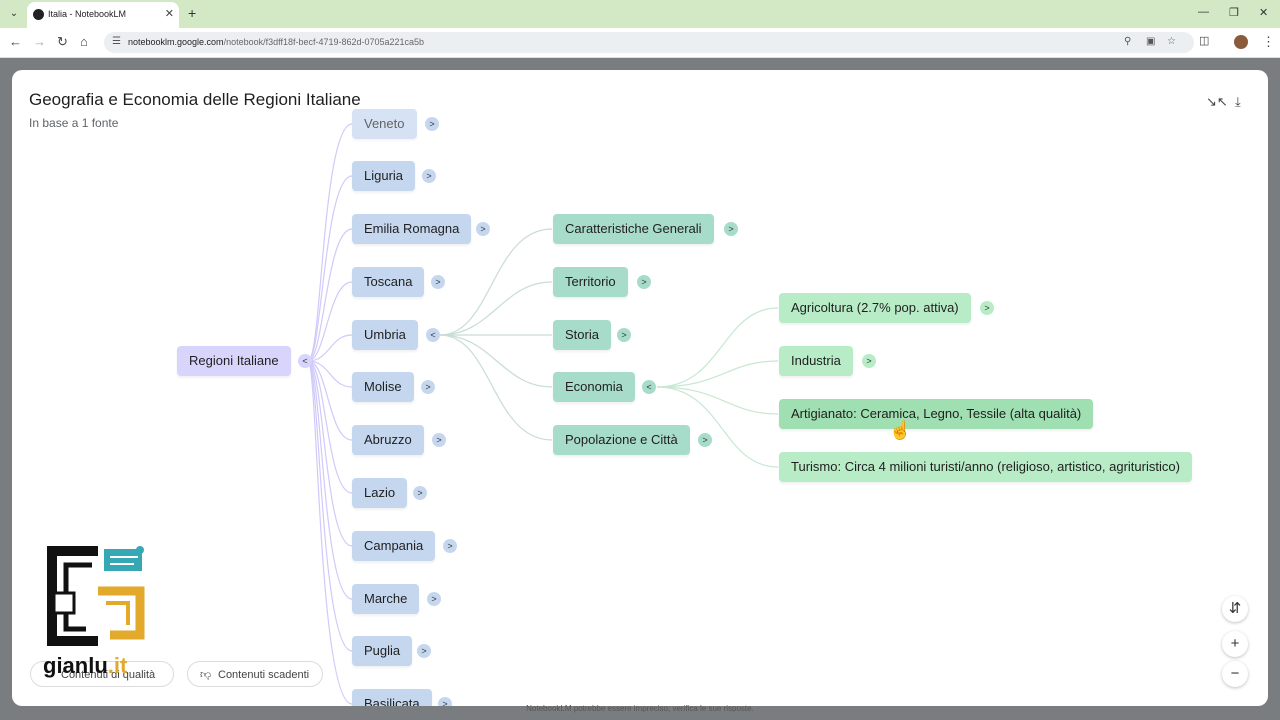 The height and width of the screenshot is (720, 1280). Describe the element at coordinates (75, 665) in the screenshot. I see `logo-name: gianlu` at that location.